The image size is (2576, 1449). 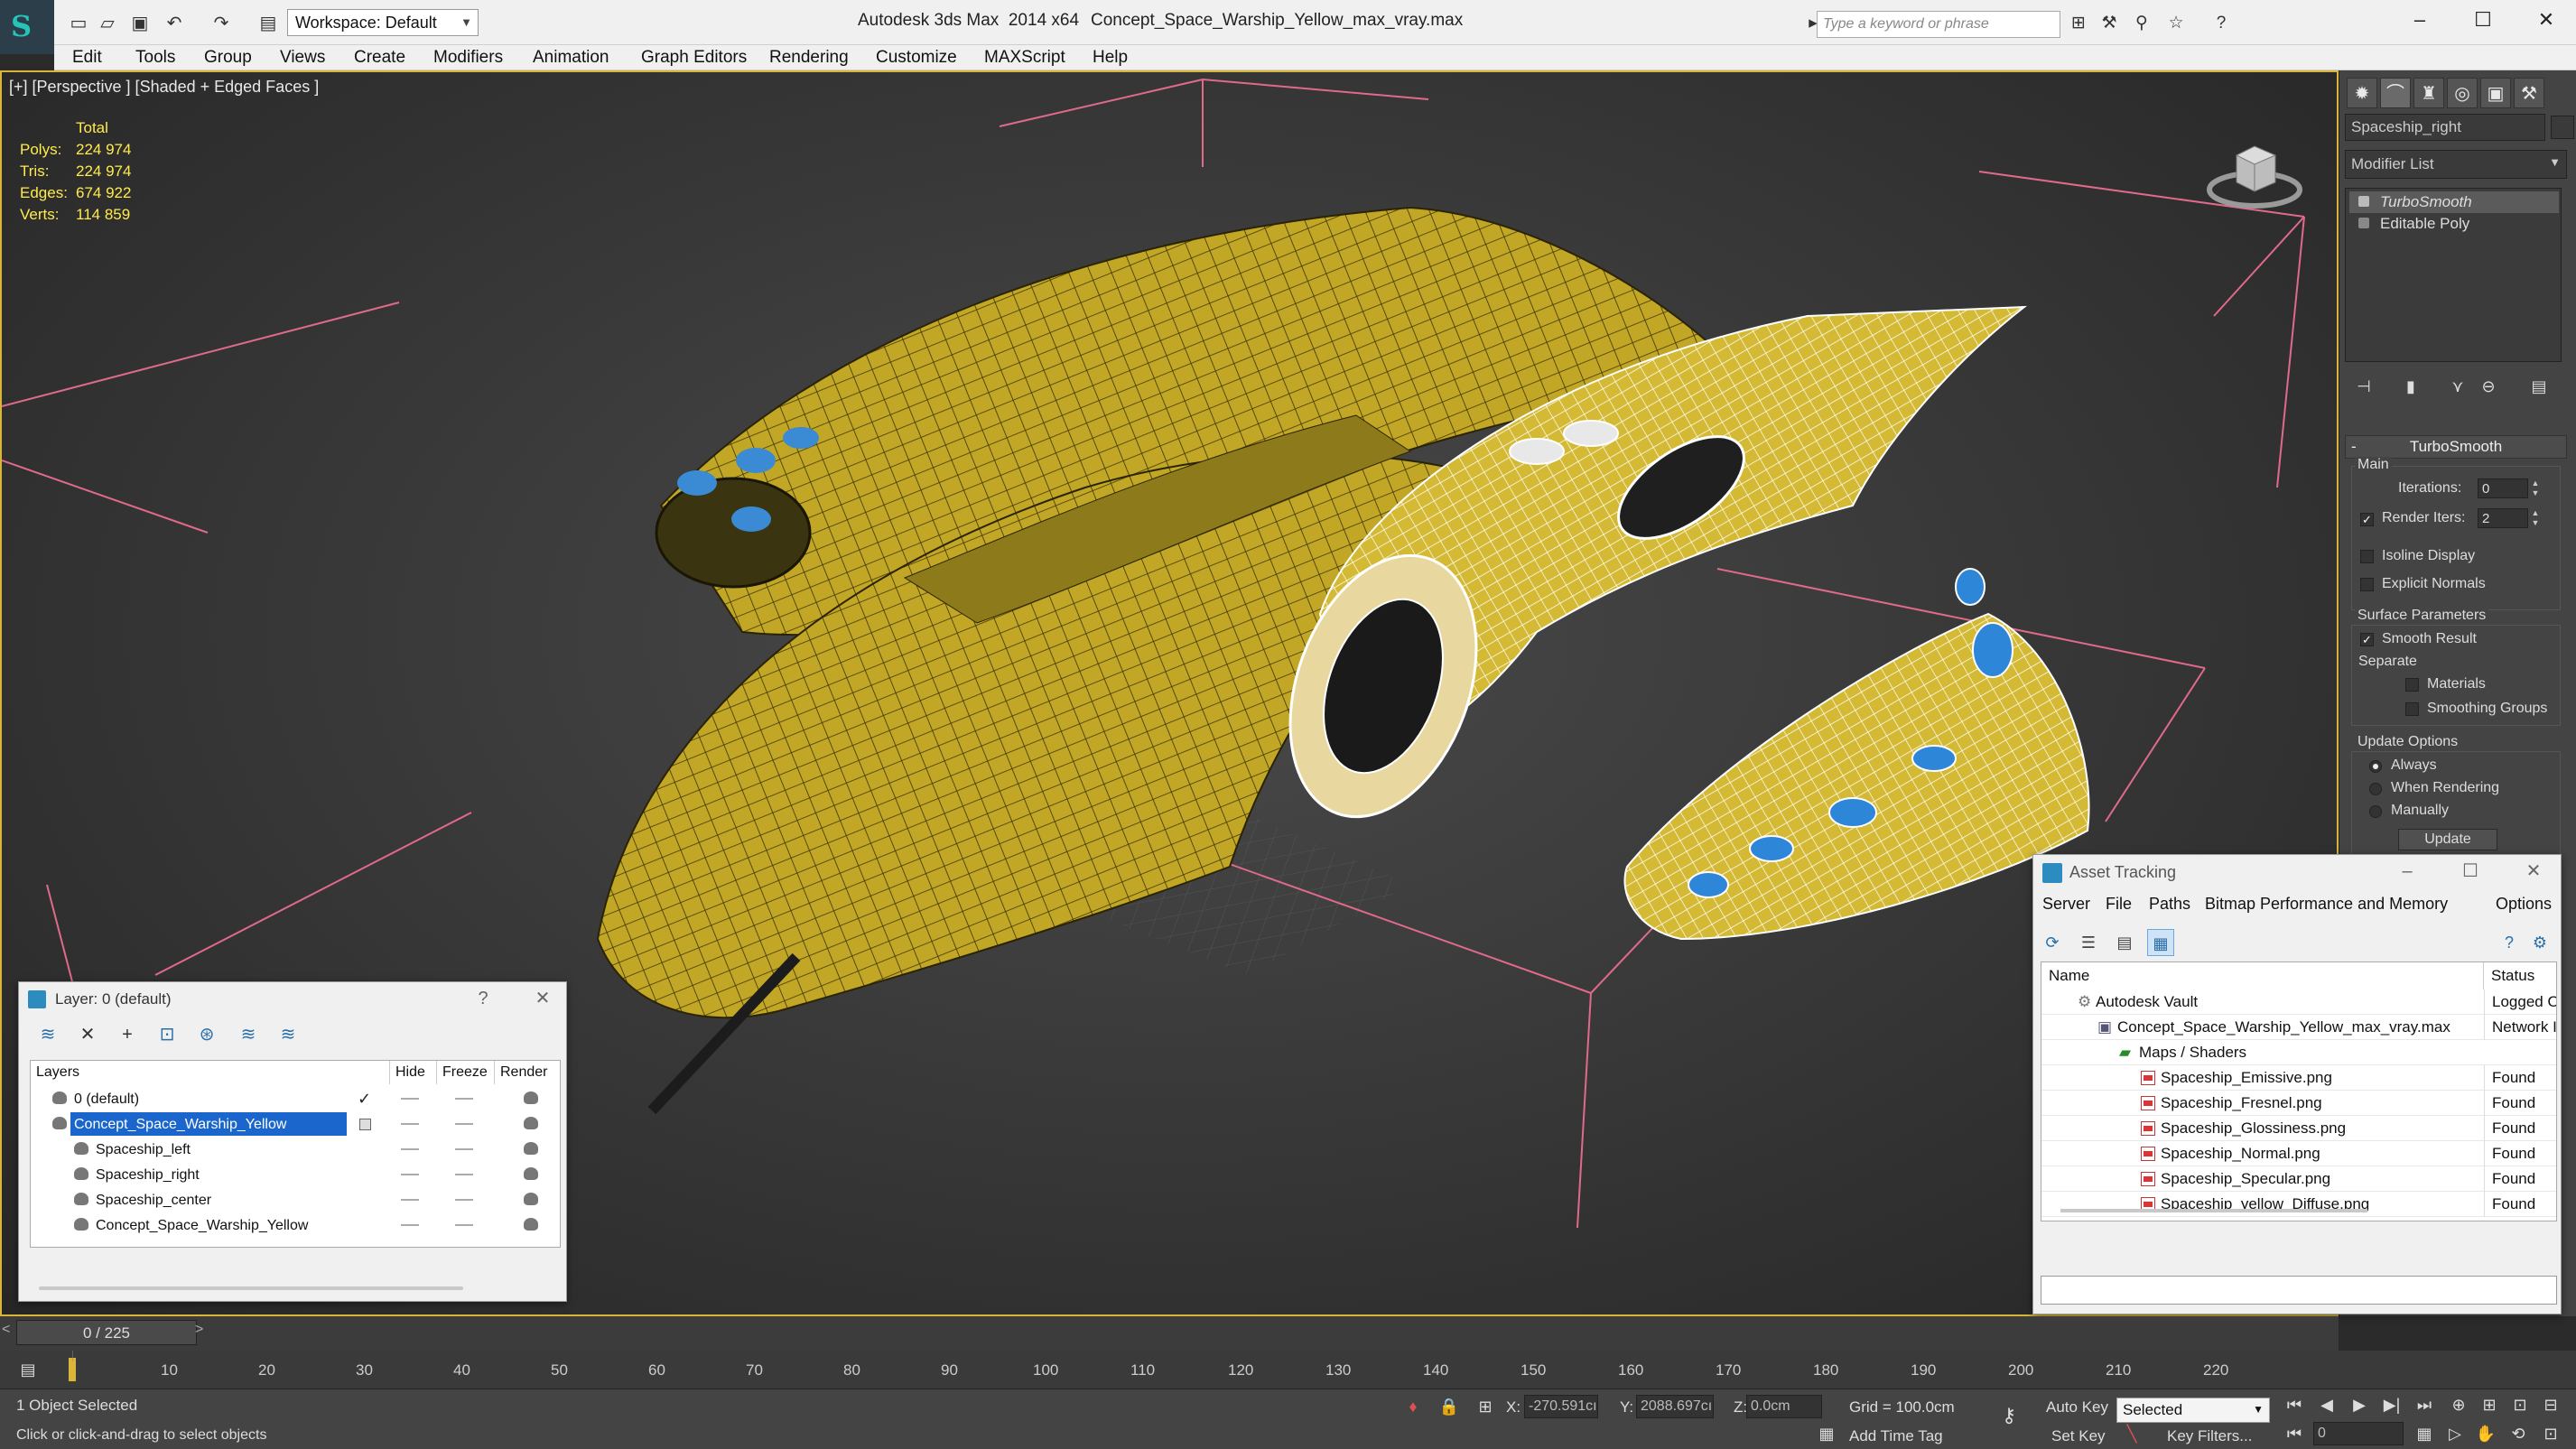 I want to click on table-view-icon: ▦, so click(x=2160, y=942).